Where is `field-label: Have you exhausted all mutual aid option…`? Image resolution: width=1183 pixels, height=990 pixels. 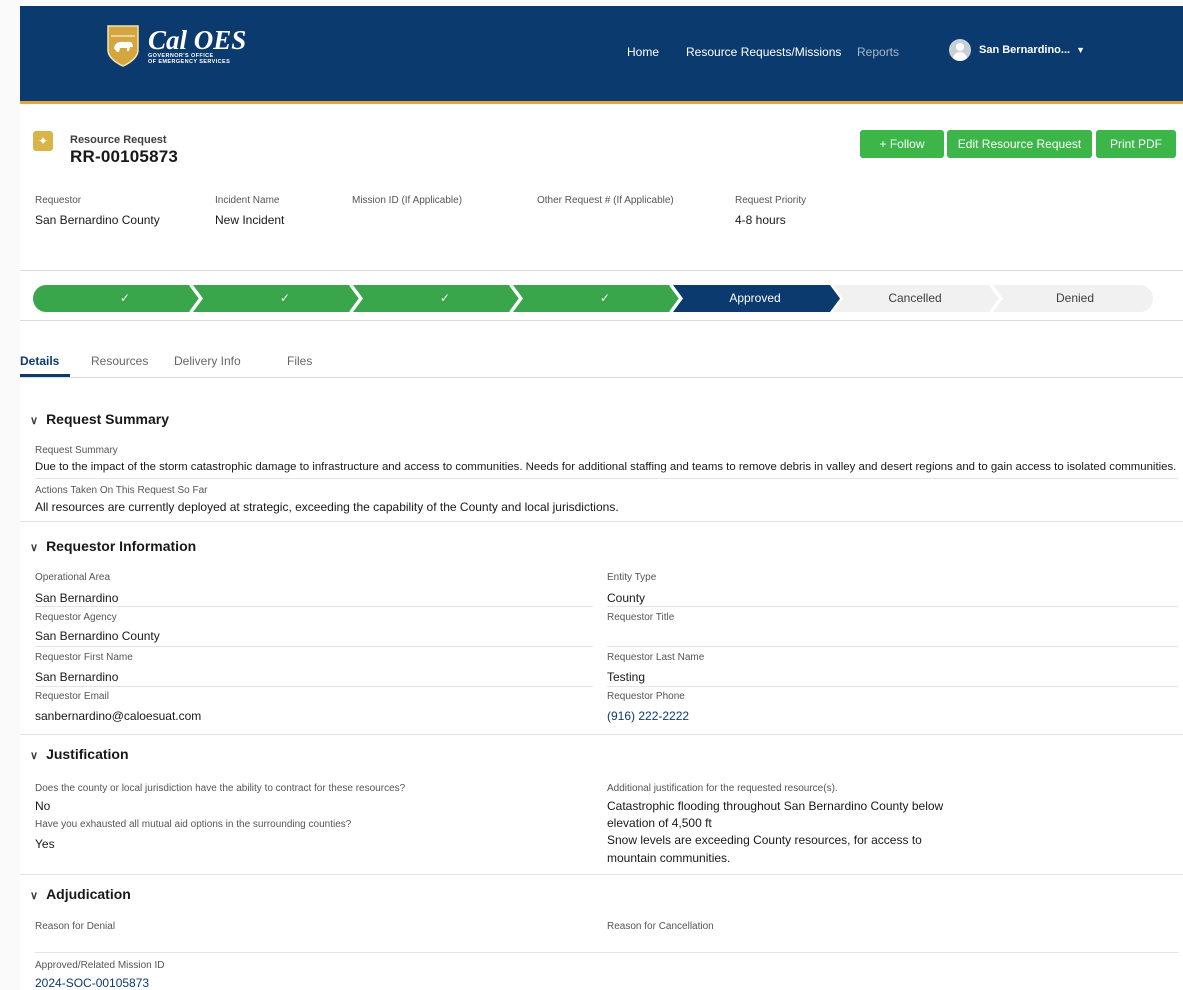
field-label: Have you exhausted all mutual aid option… is located at coordinates (193, 824).